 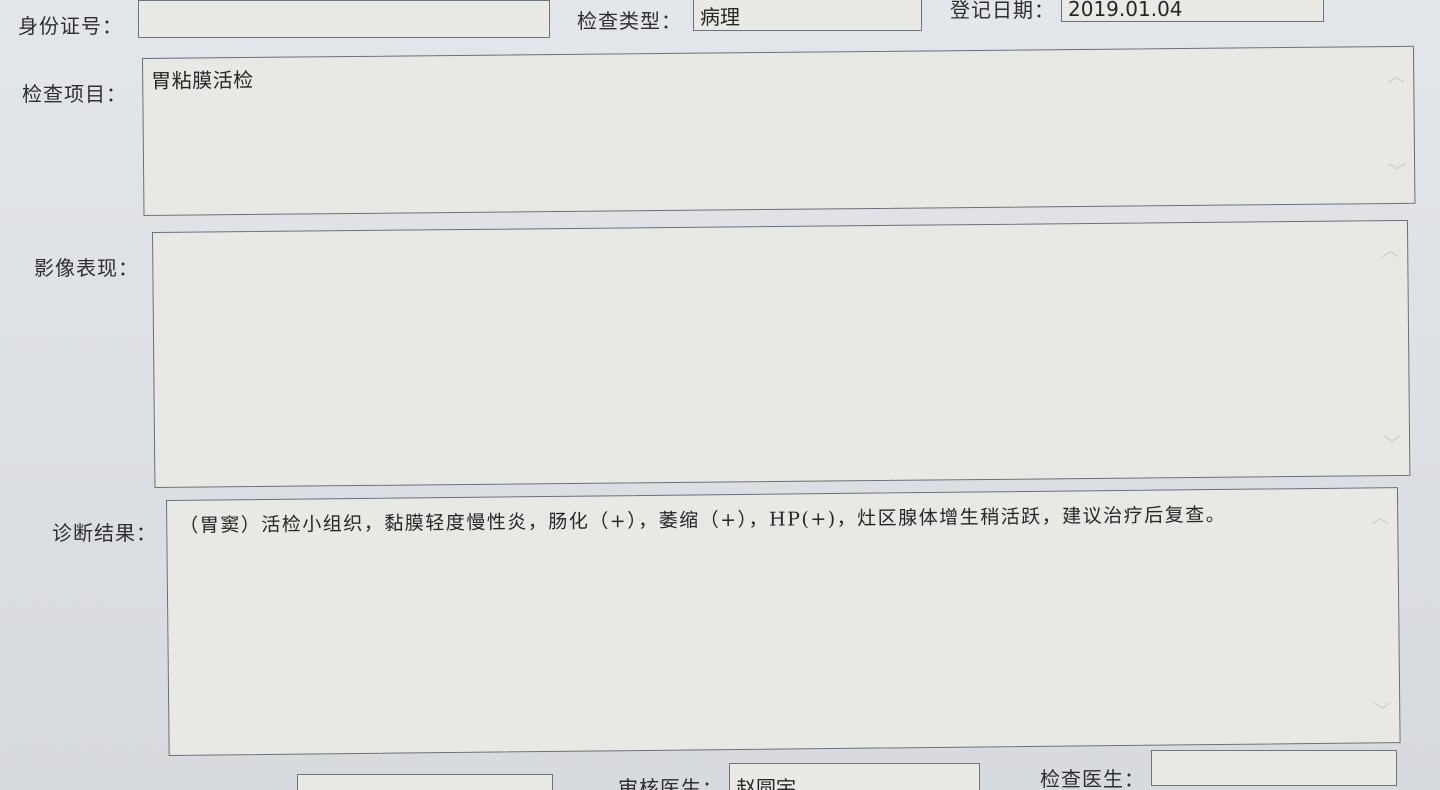 I want to click on exam-type-field: 病理, so click(x=807, y=15).